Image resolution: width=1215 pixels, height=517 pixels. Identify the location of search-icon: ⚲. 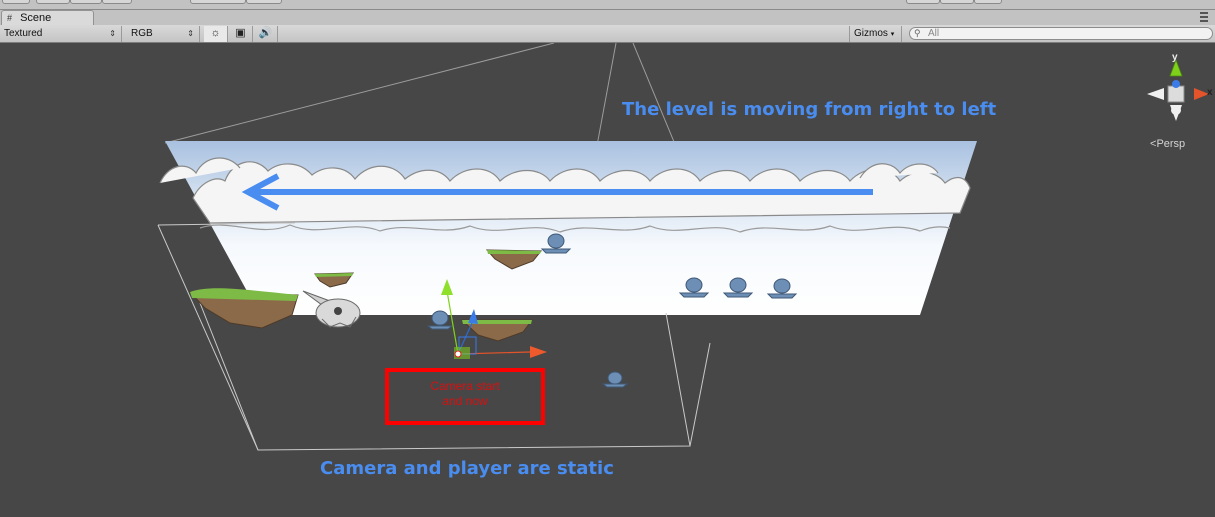
(917, 33).